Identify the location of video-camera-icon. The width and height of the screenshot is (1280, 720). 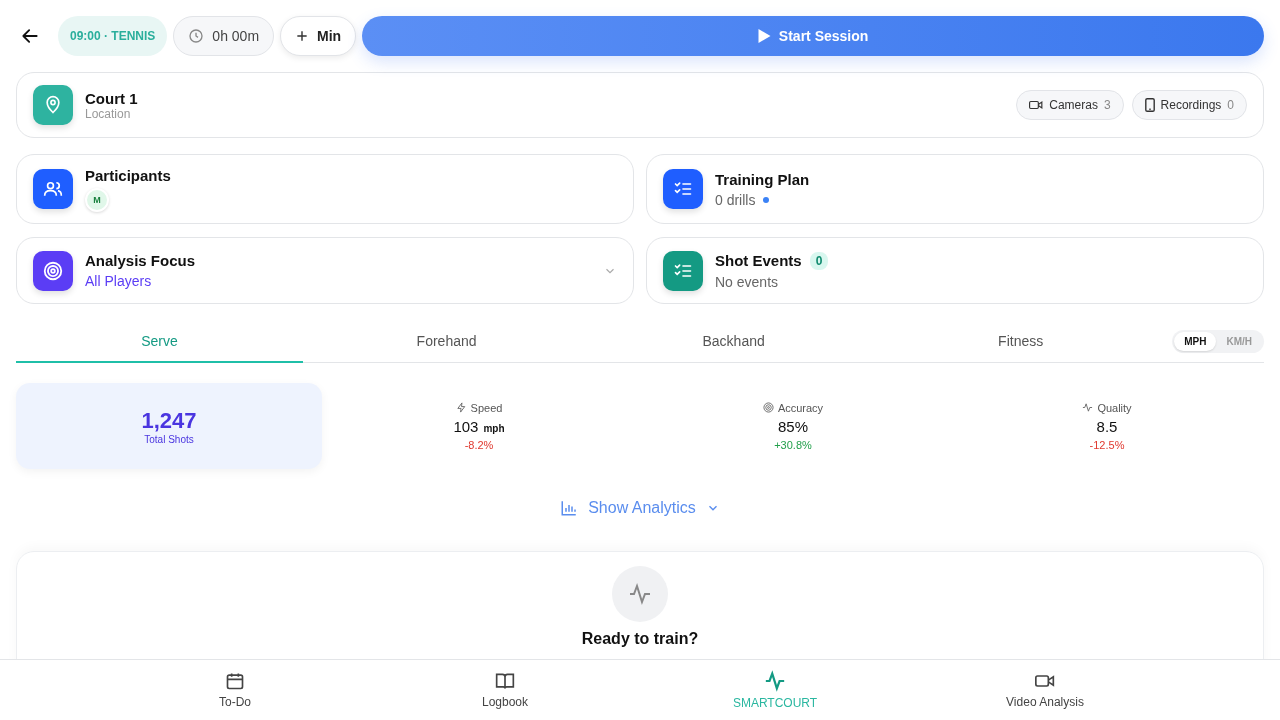
(1036, 105).